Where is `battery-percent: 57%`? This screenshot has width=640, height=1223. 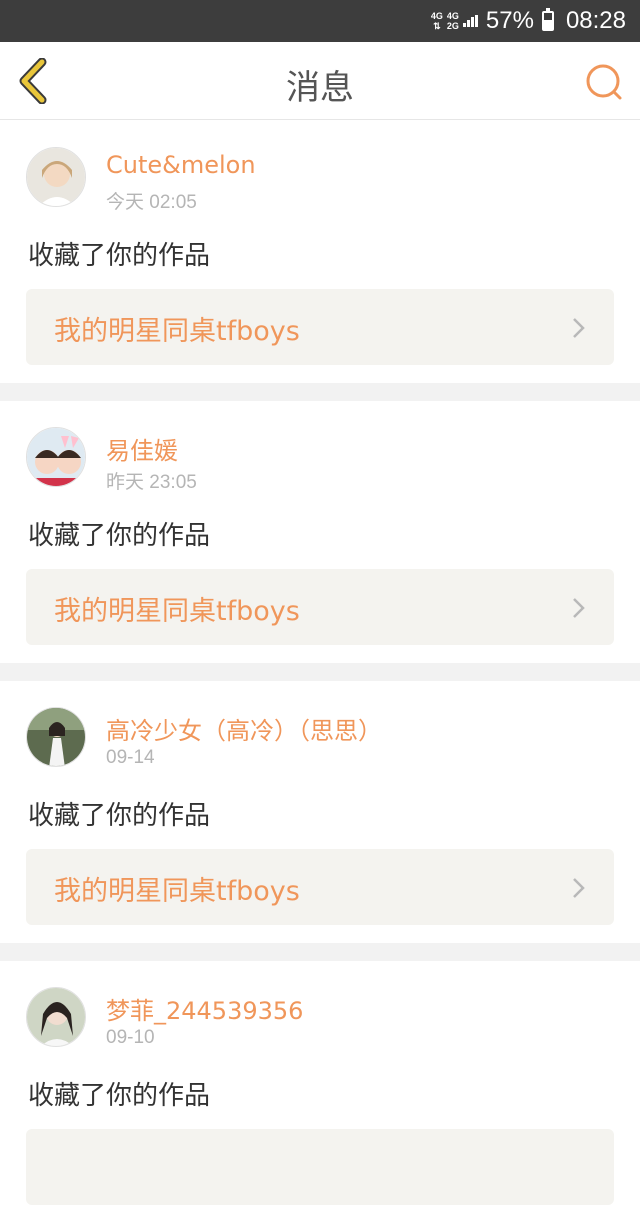 battery-percent: 57% is located at coordinates (509, 20).